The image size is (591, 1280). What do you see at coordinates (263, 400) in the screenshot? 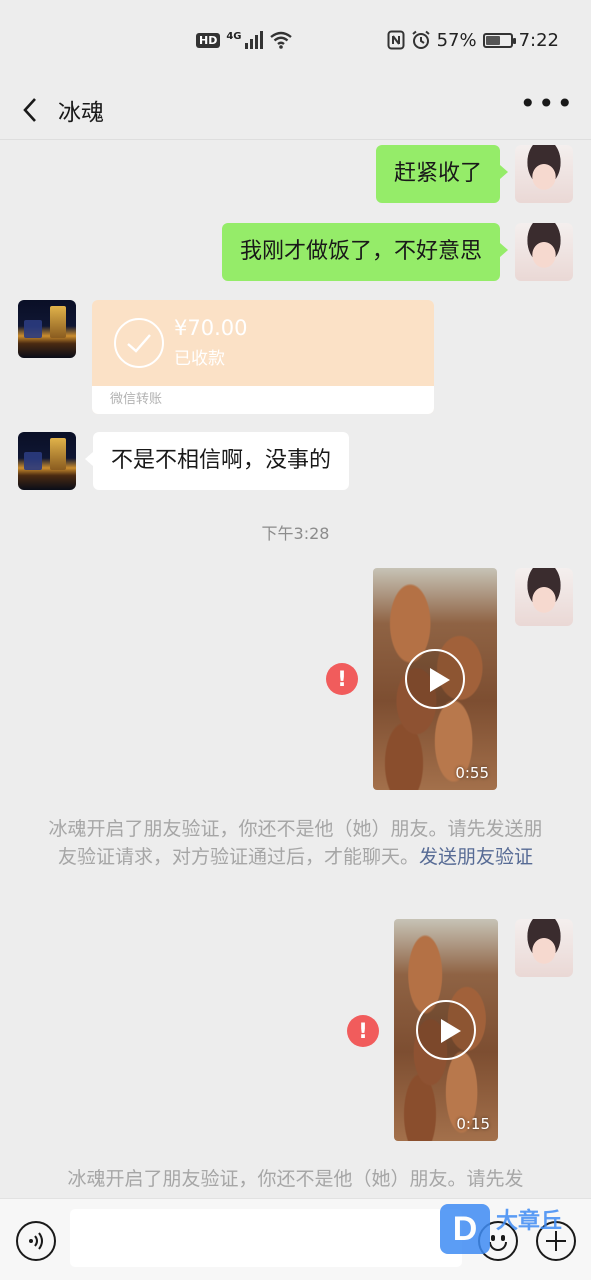
I see `transfer-footer: 微信转账` at bounding box center [263, 400].